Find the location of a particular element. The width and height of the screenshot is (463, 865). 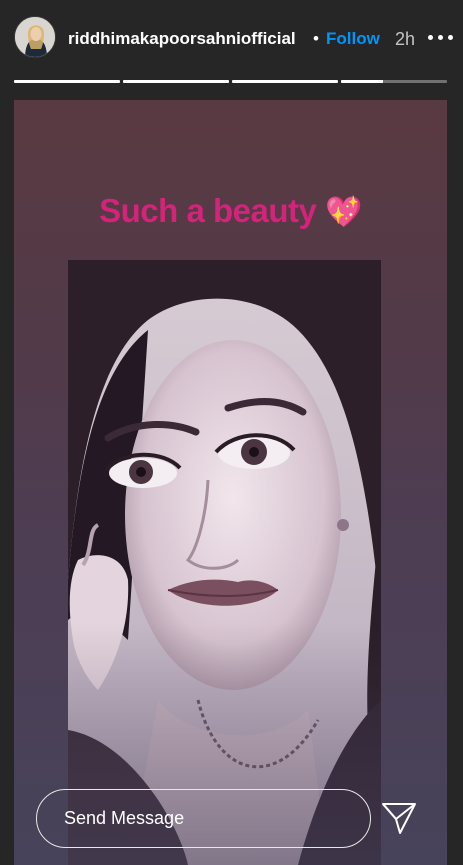

more-options-icon is located at coordinates (444, 37).